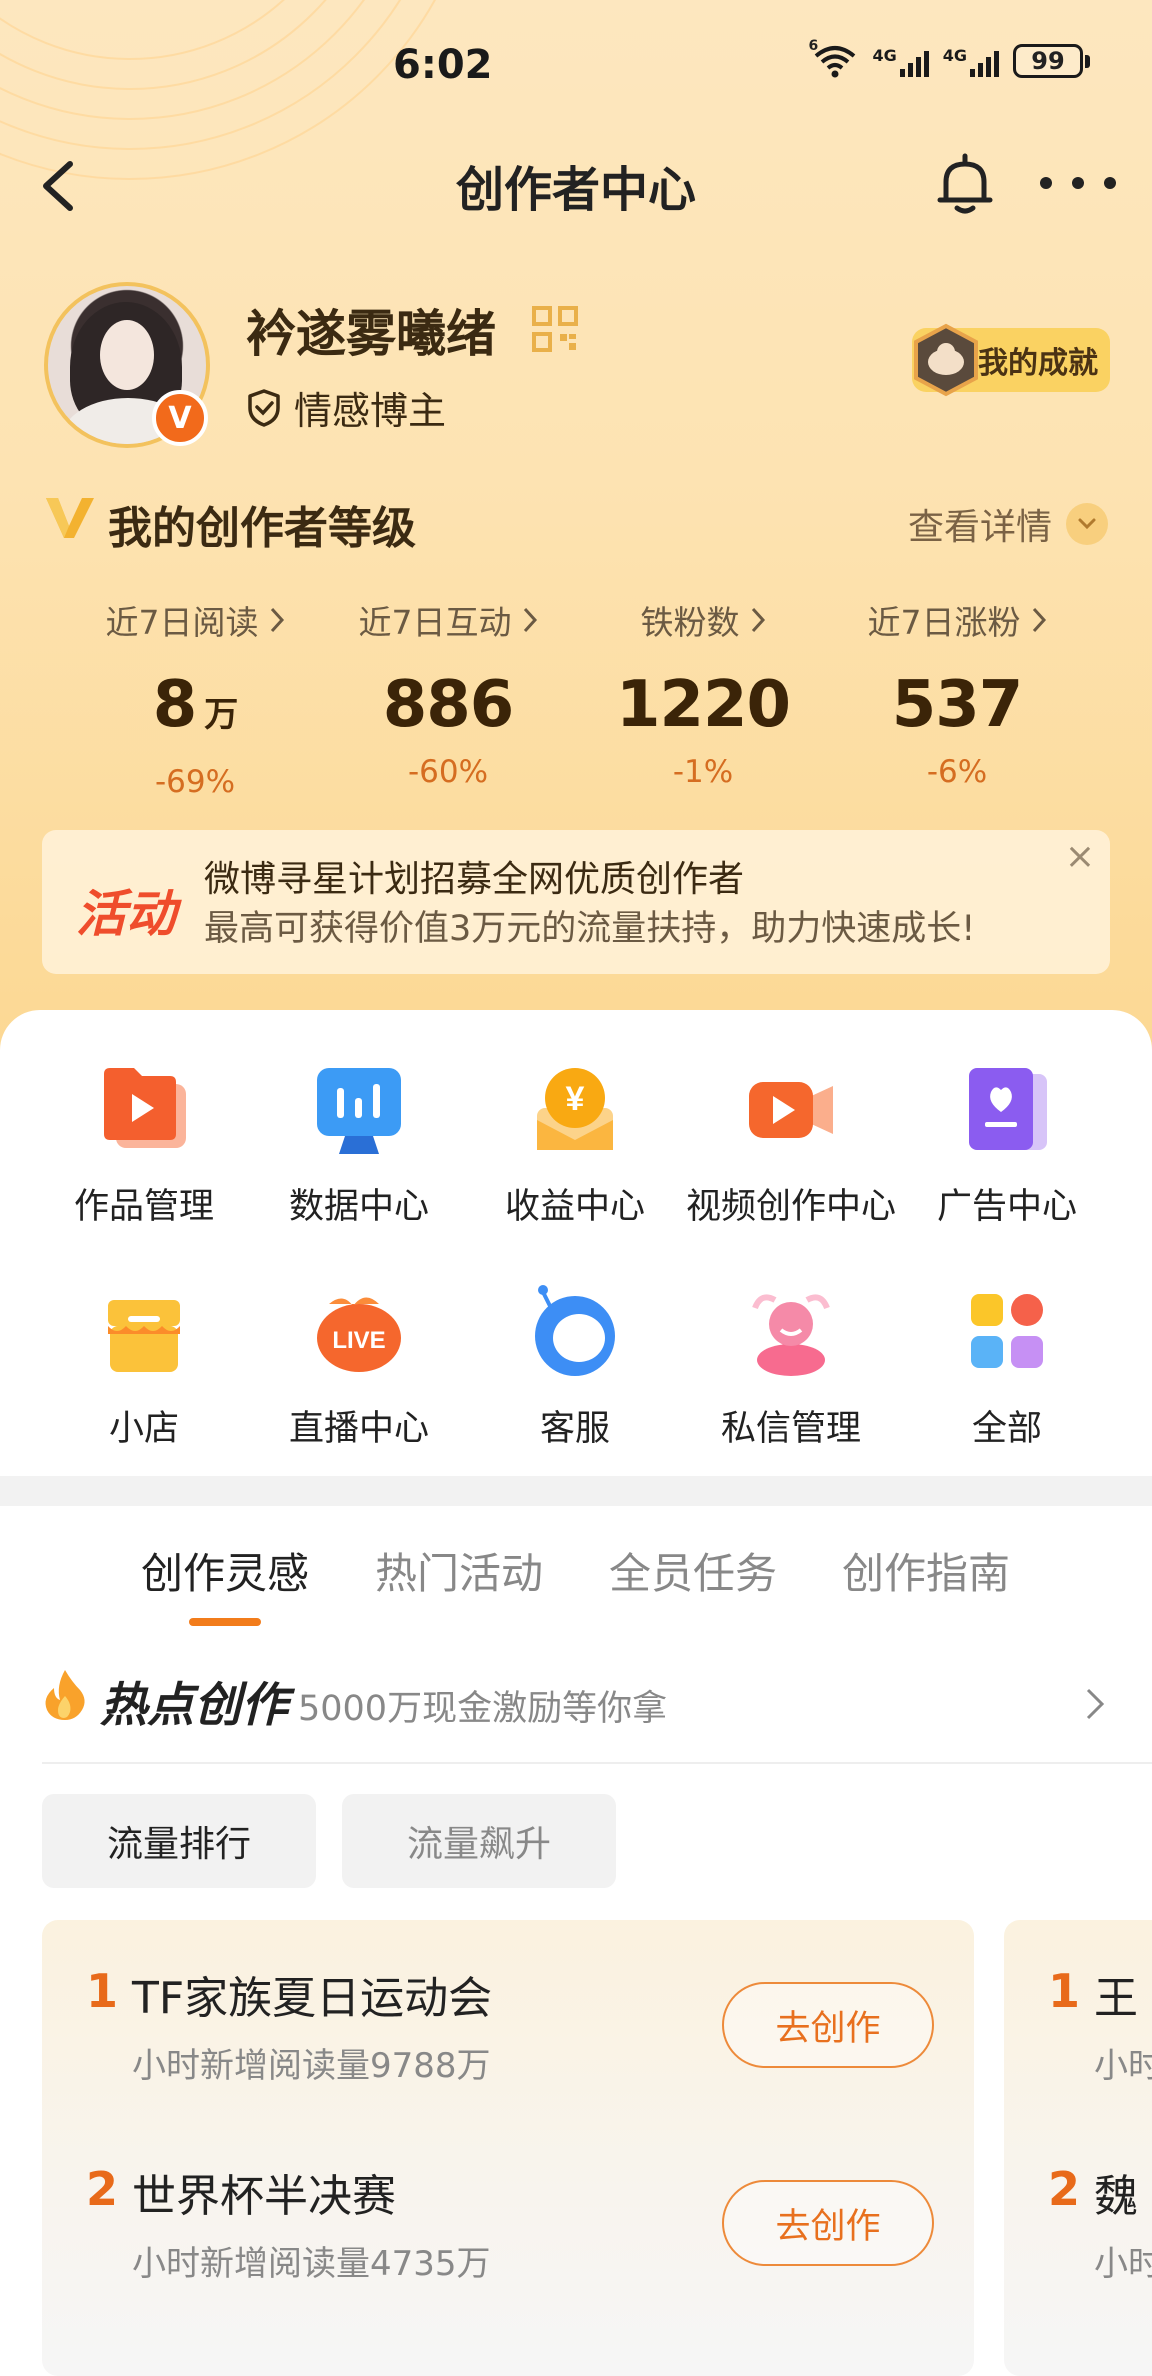 This screenshot has width=1152, height=2376. Describe the element at coordinates (703, 772) in the screenshot. I see `stat-change: -1%` at that location.